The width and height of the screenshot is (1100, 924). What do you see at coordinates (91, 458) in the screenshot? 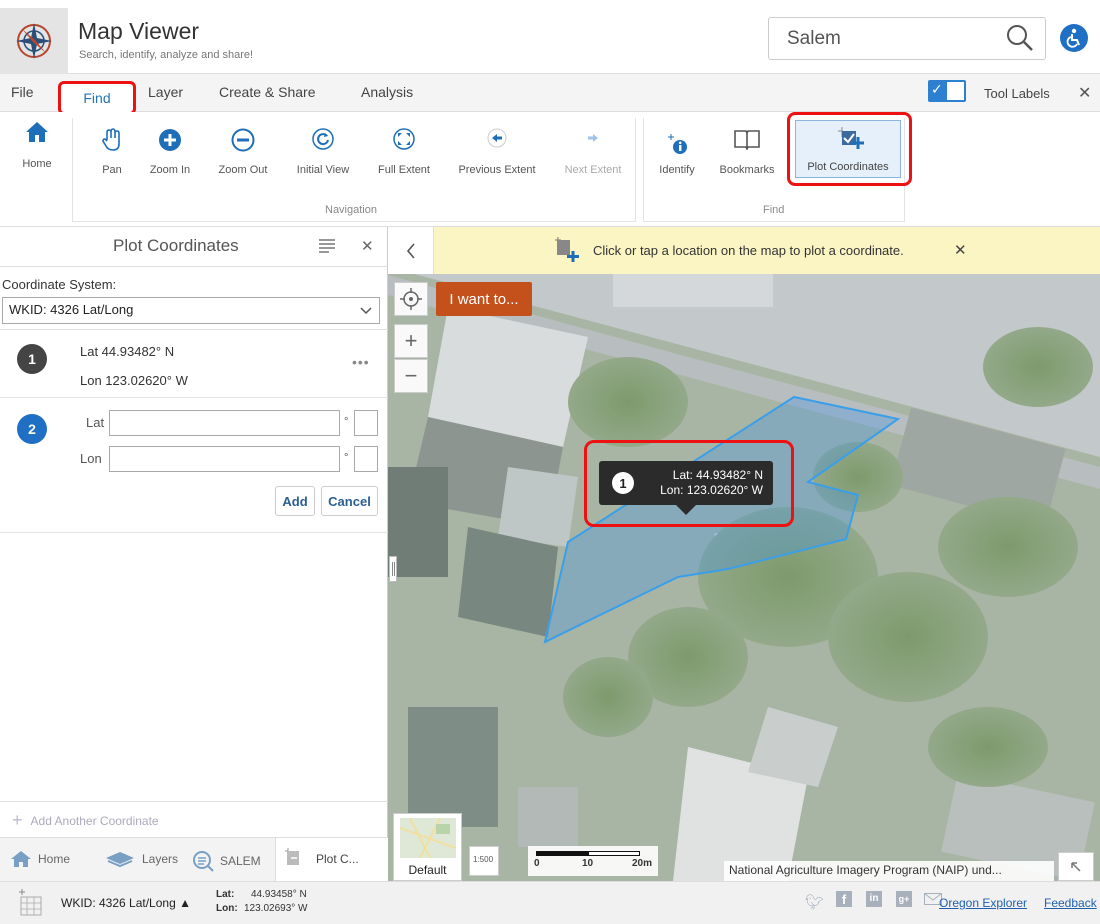
I see `lon-label: Lon` at bounding box center [91, 458].